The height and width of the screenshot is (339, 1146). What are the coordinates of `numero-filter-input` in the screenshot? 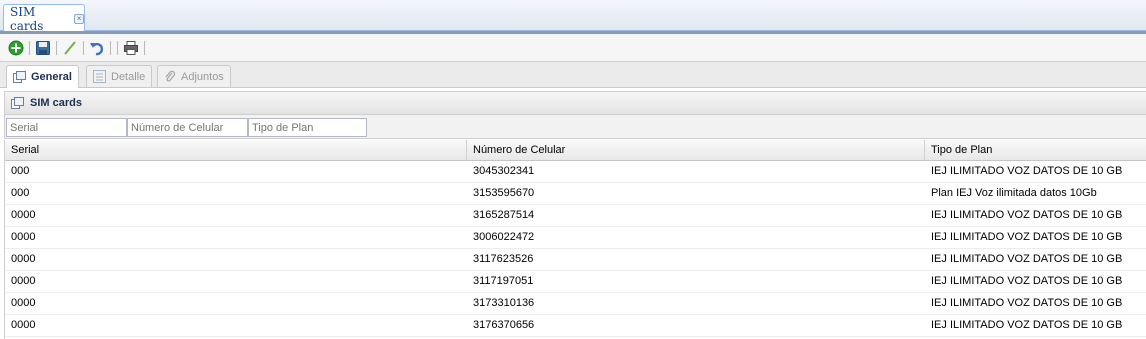 It's located at (187, 127).